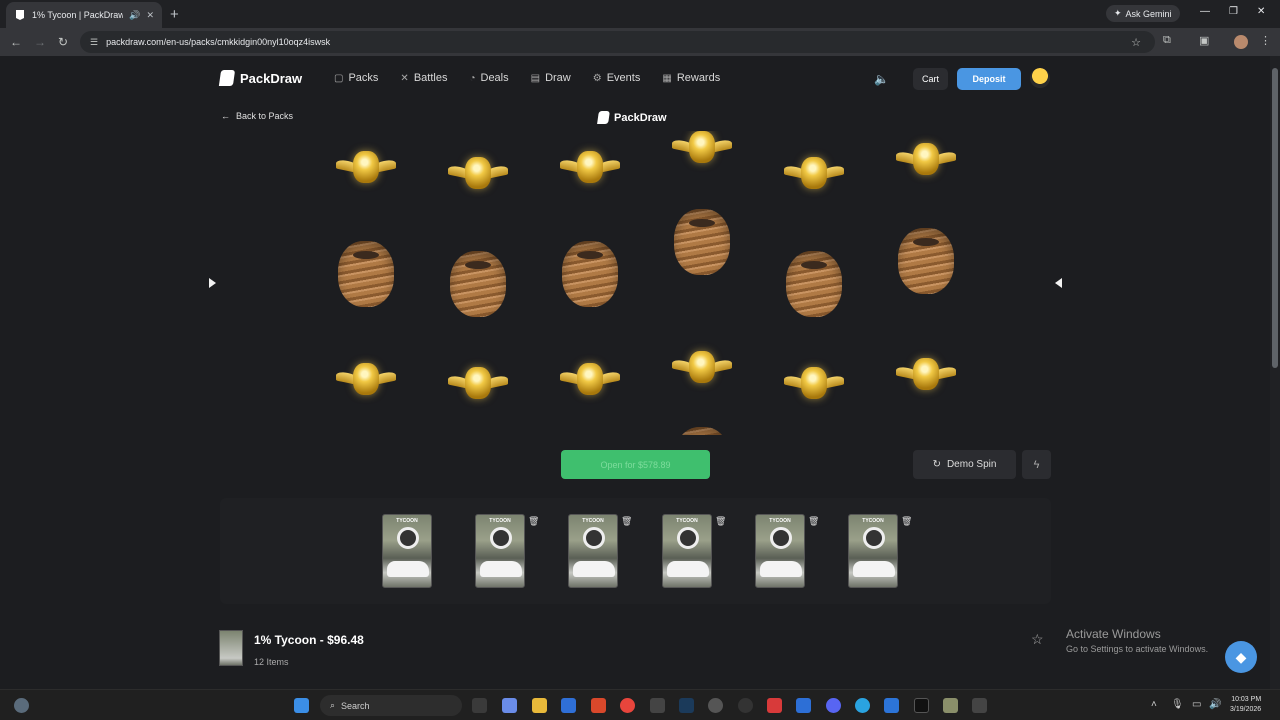 This screenshot has height=720, width=1280. What do you see at coordinates (1143, 13) in the screenshot?
I see `ask-gemini-button: ✦ Ask Gemini` at bounding box center [1143, 13].